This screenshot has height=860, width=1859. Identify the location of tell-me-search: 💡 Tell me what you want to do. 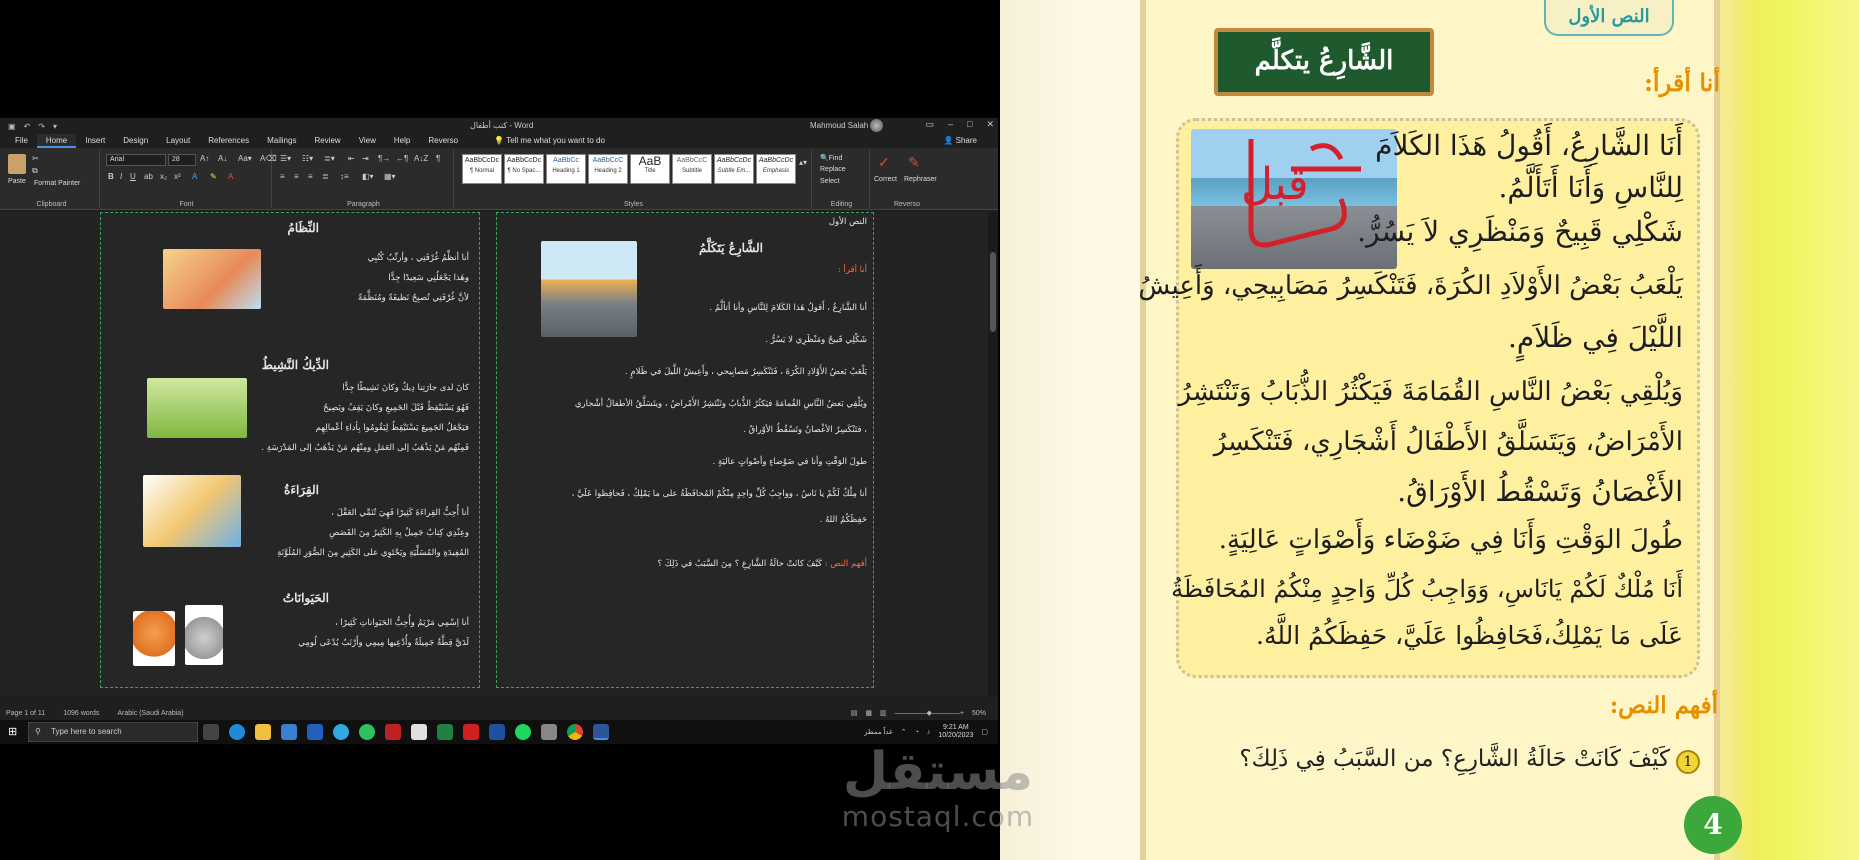
(549, 141).